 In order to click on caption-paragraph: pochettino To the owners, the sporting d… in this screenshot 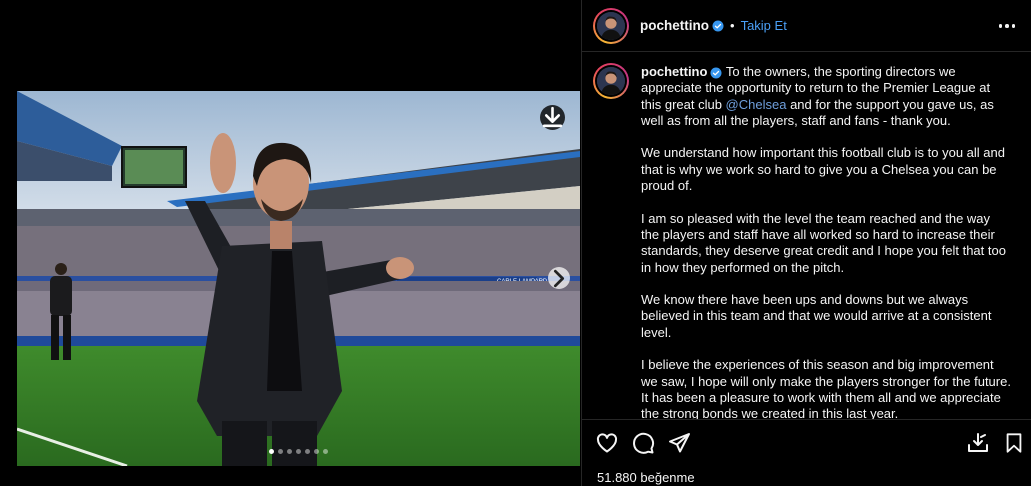, I will do `click(826, 96)`.